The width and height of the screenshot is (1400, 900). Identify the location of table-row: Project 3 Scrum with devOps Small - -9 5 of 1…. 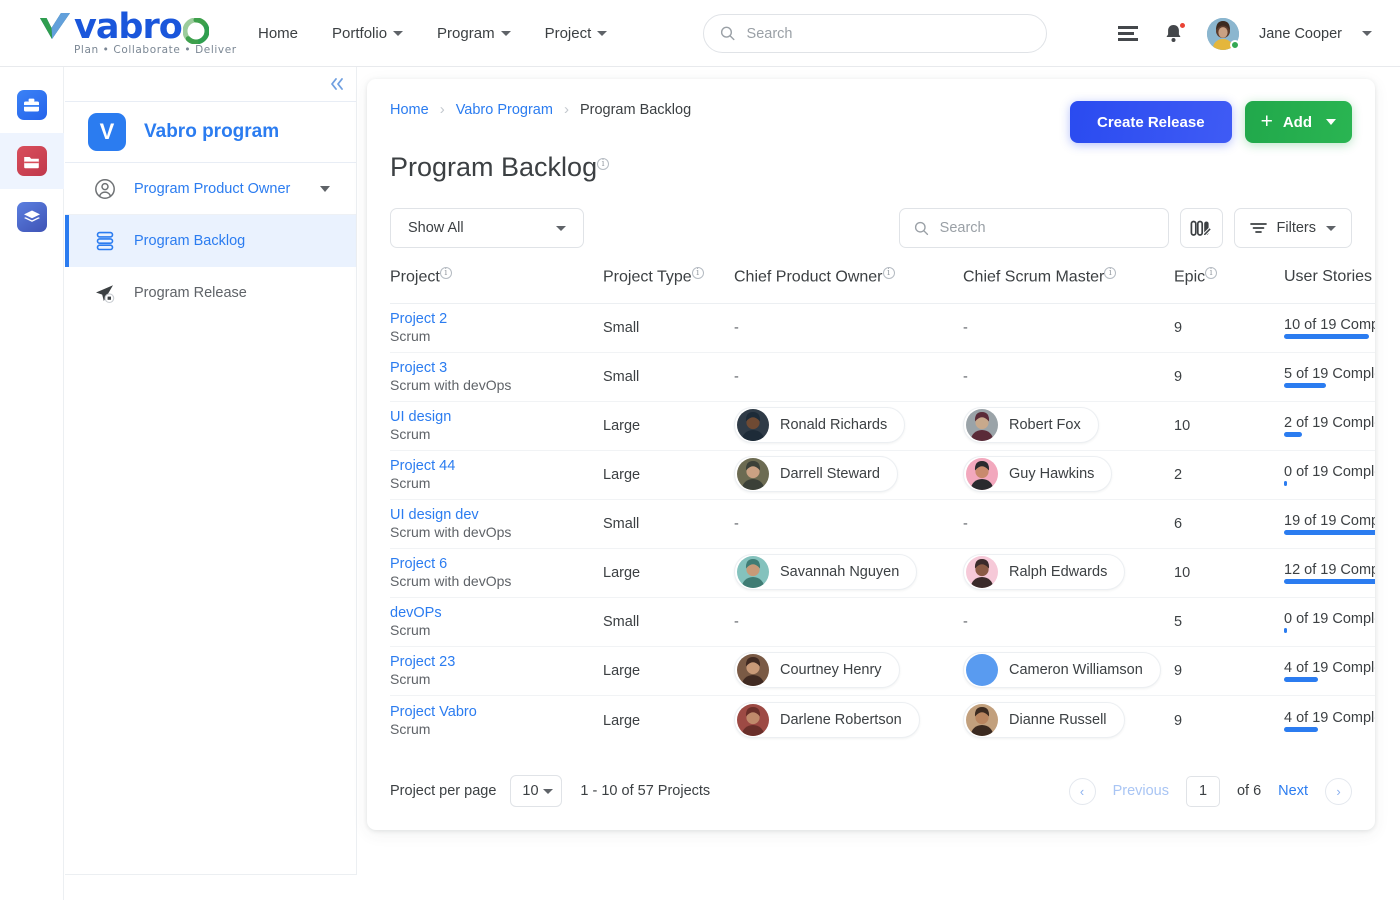
(882, 377).